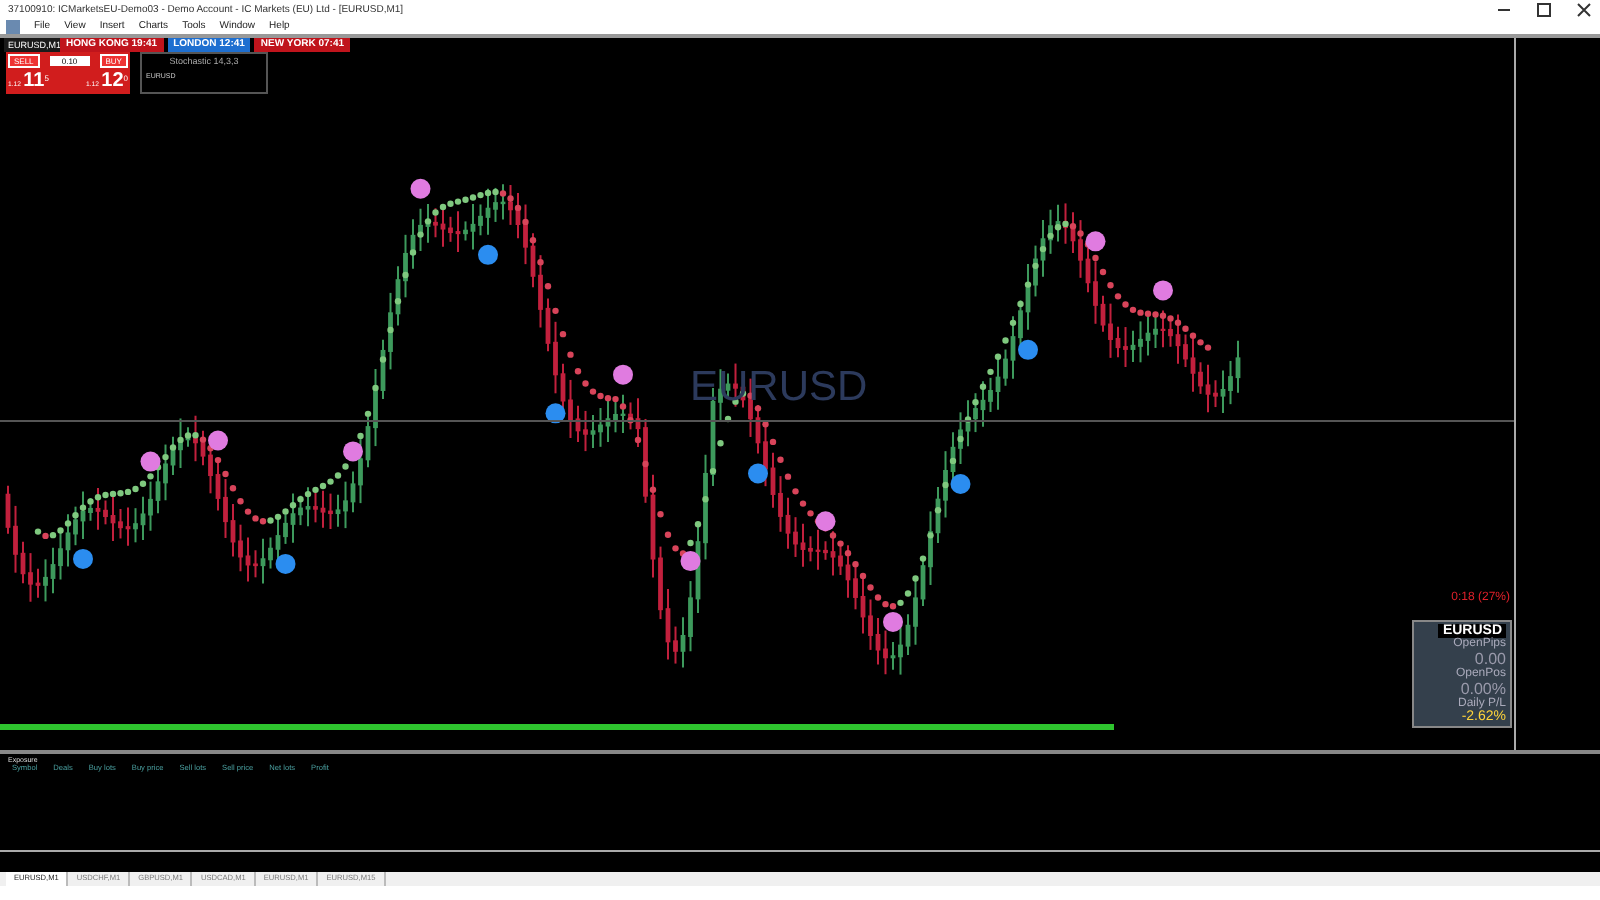  What do you see at coordinates (1584, 9) in the screenshot?
I see `close-icon` at bounding box center [1584, 9].